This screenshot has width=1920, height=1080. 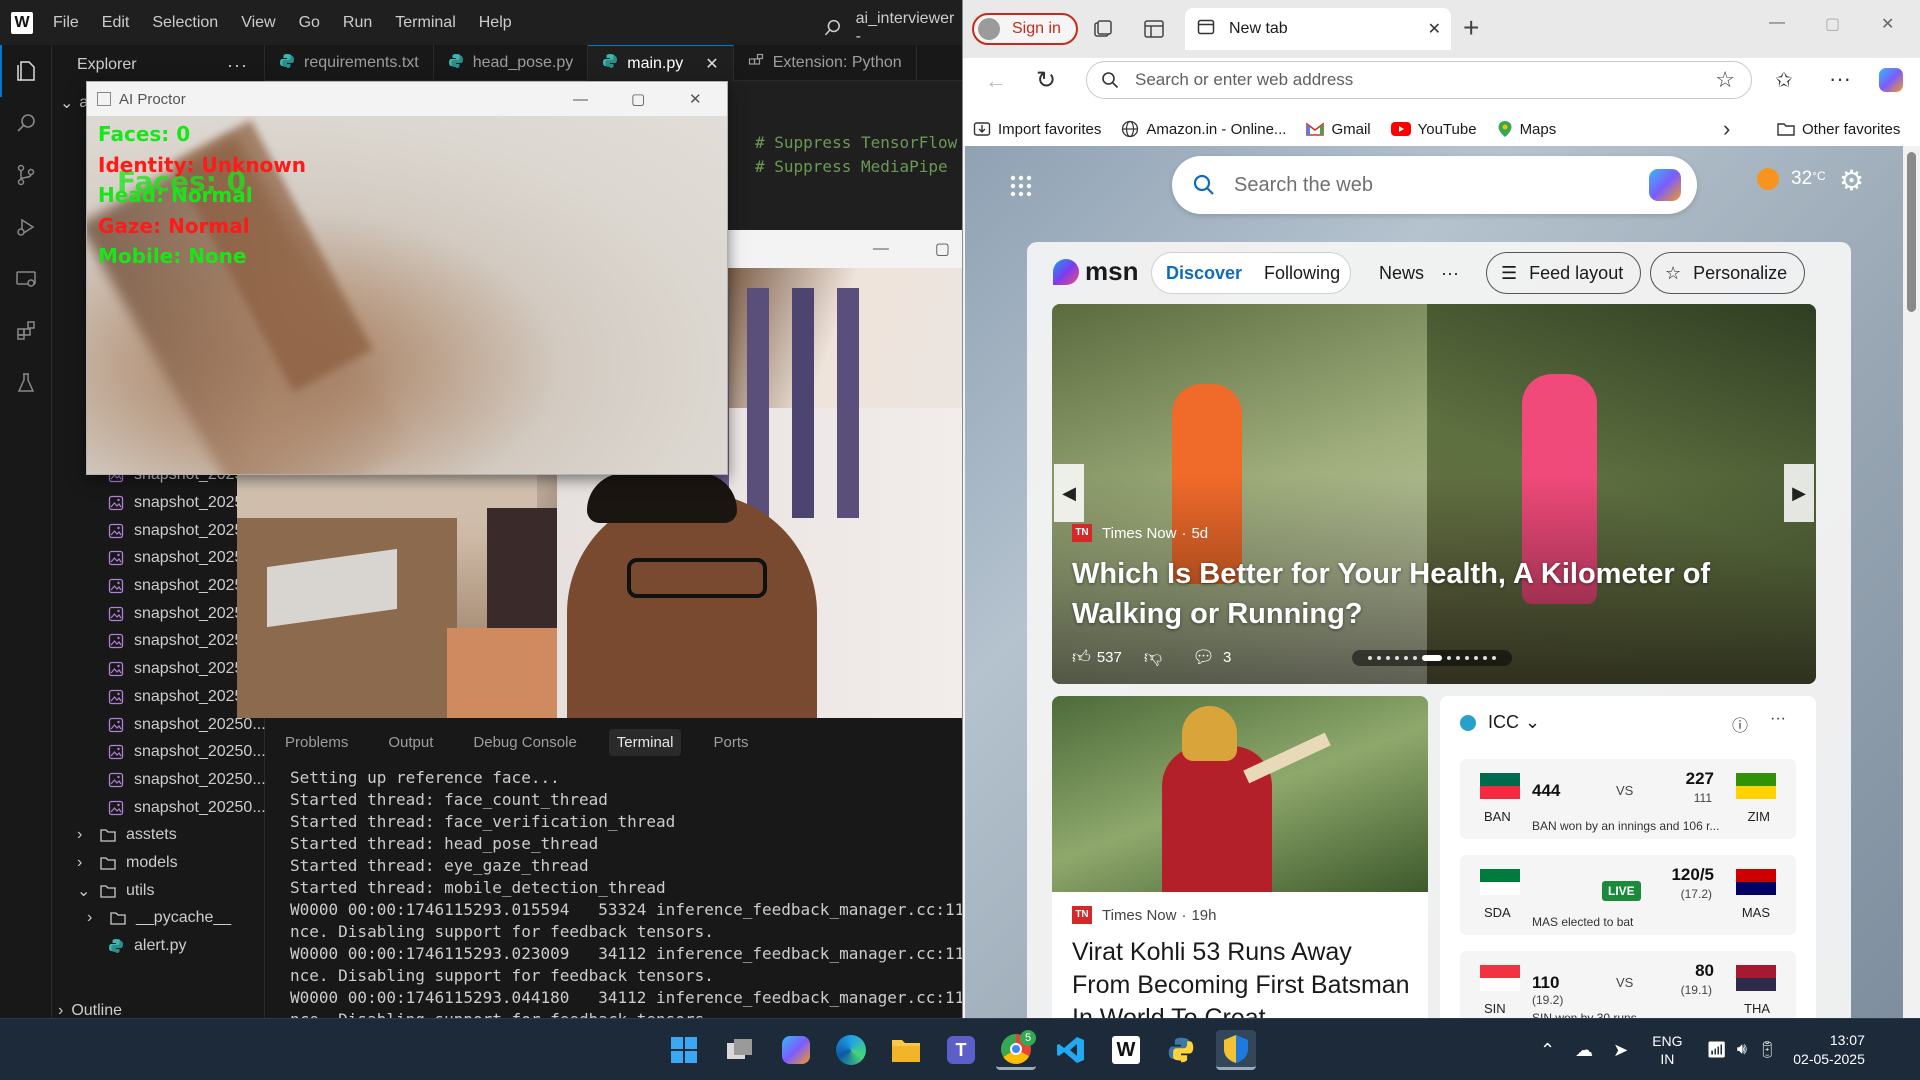 I want to click on tree-item: › asstets, so click(x=127, y=835).